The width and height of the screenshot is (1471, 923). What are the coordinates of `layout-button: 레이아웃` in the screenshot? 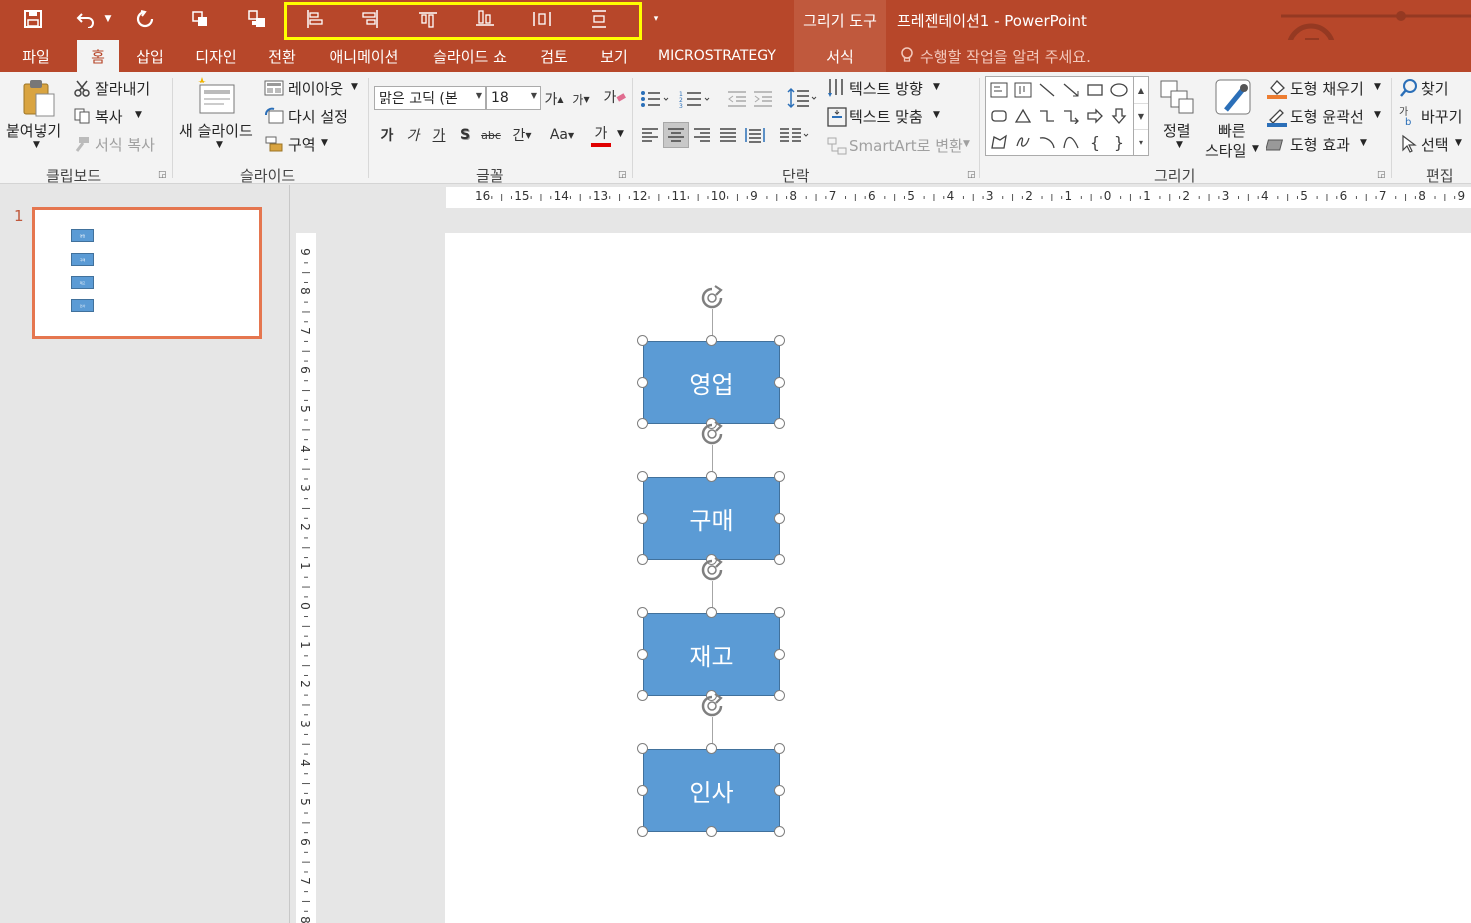 It's located at (315, 88).